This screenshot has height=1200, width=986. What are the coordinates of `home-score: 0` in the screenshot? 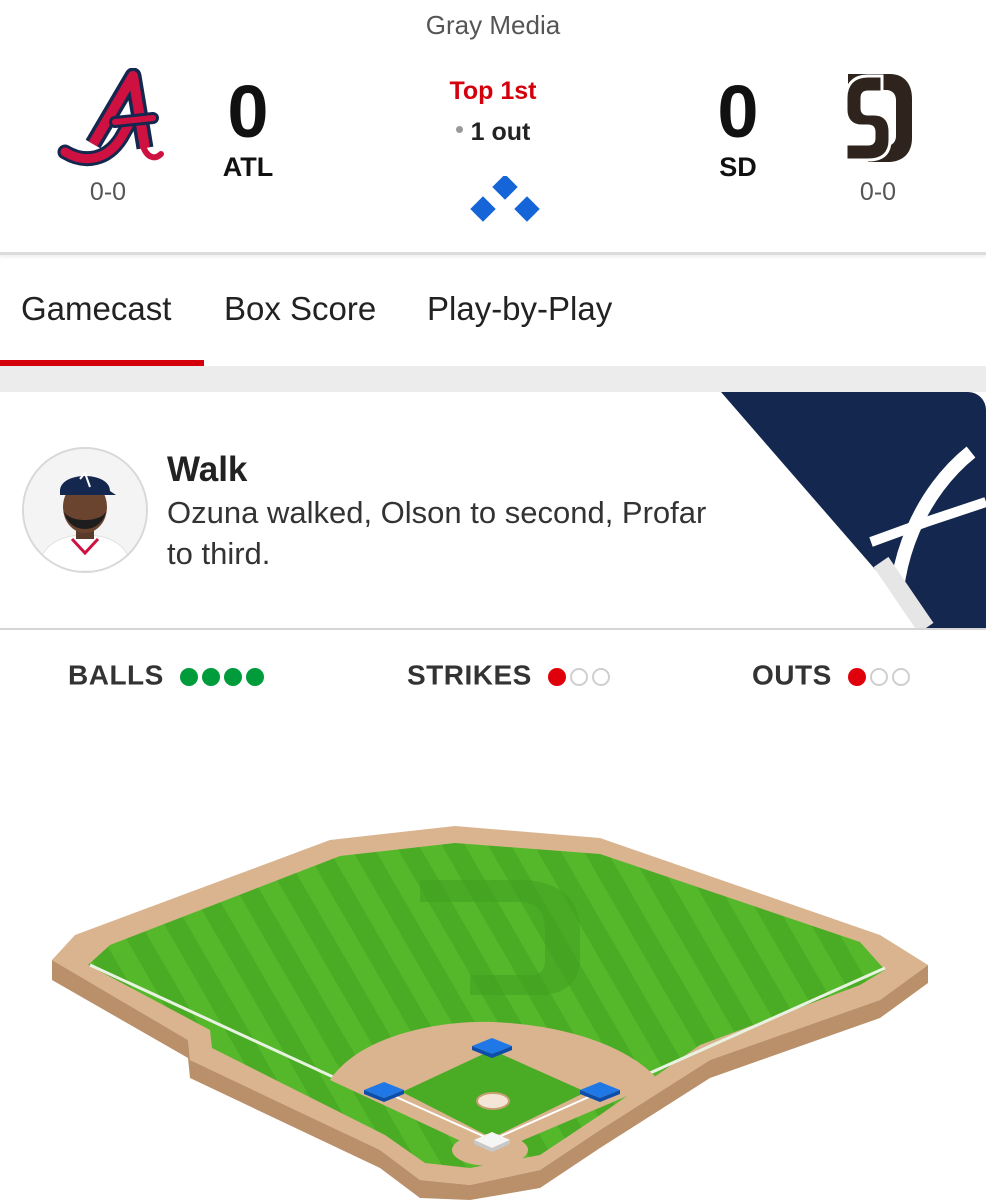 It's located at (738, 111).